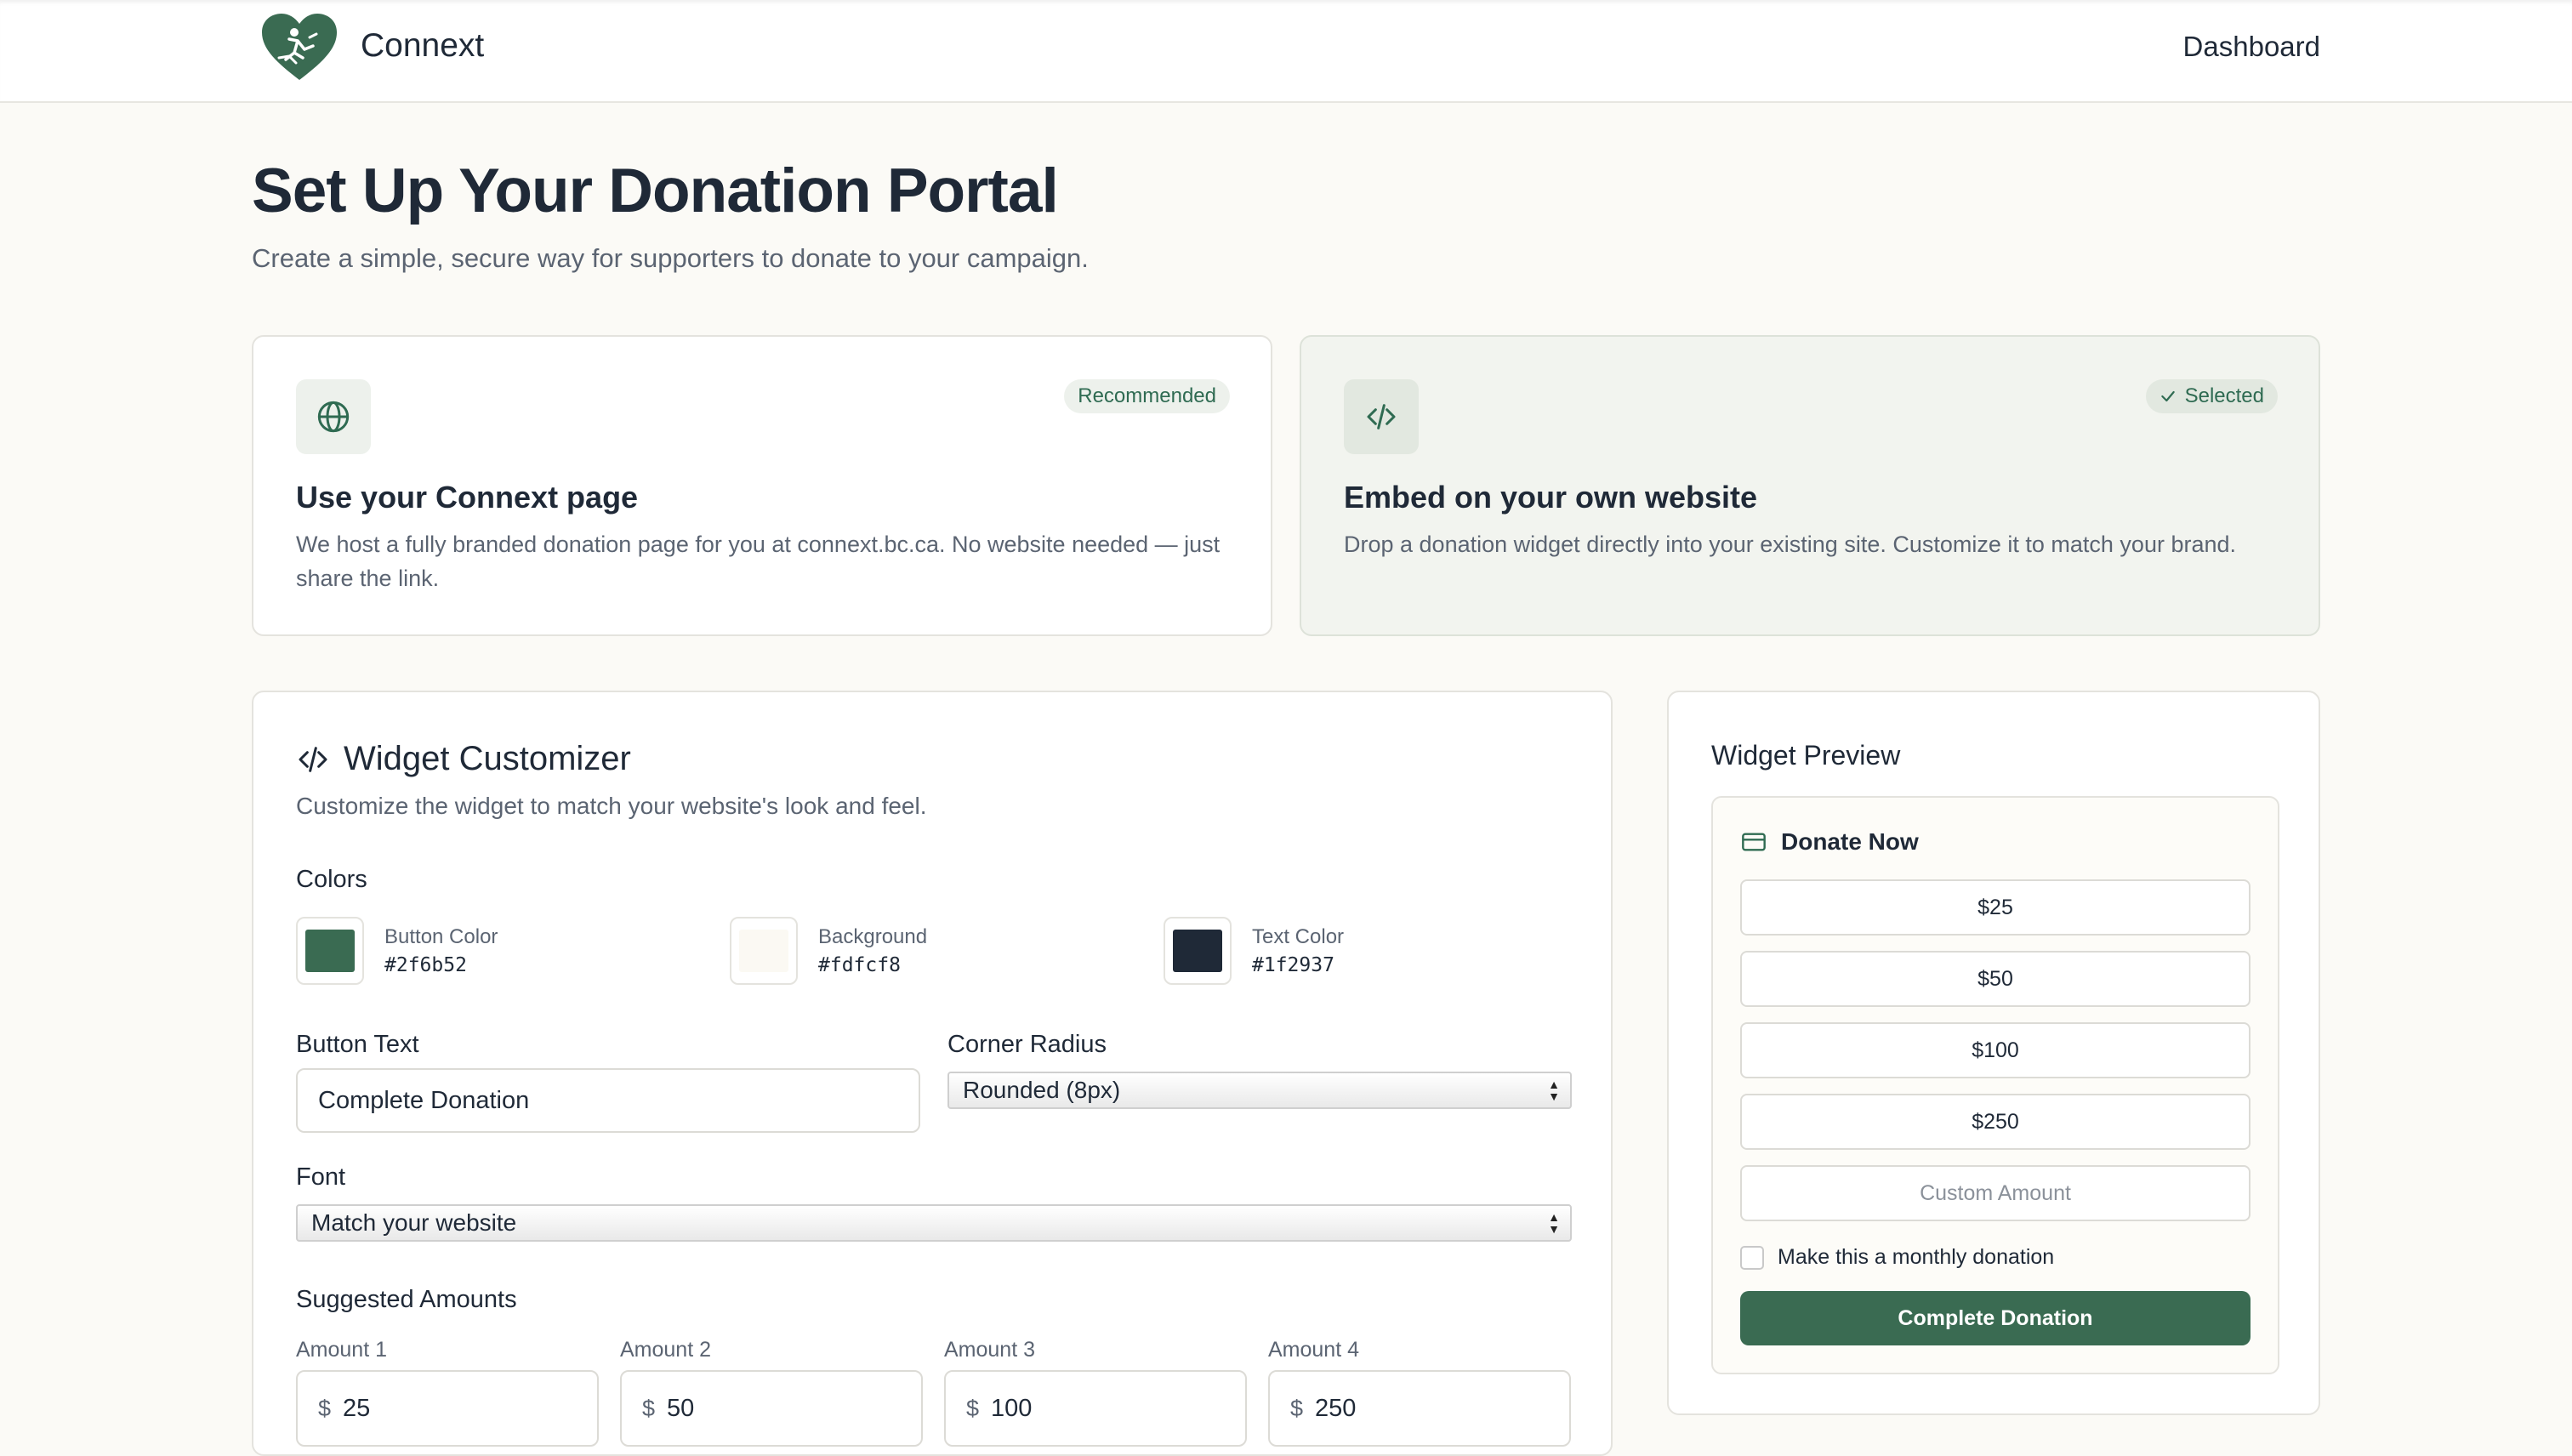 The height and width of the screenshot is (1456, 2572). I want to click on preview-title: Widget Preview, so click(1806, 755).